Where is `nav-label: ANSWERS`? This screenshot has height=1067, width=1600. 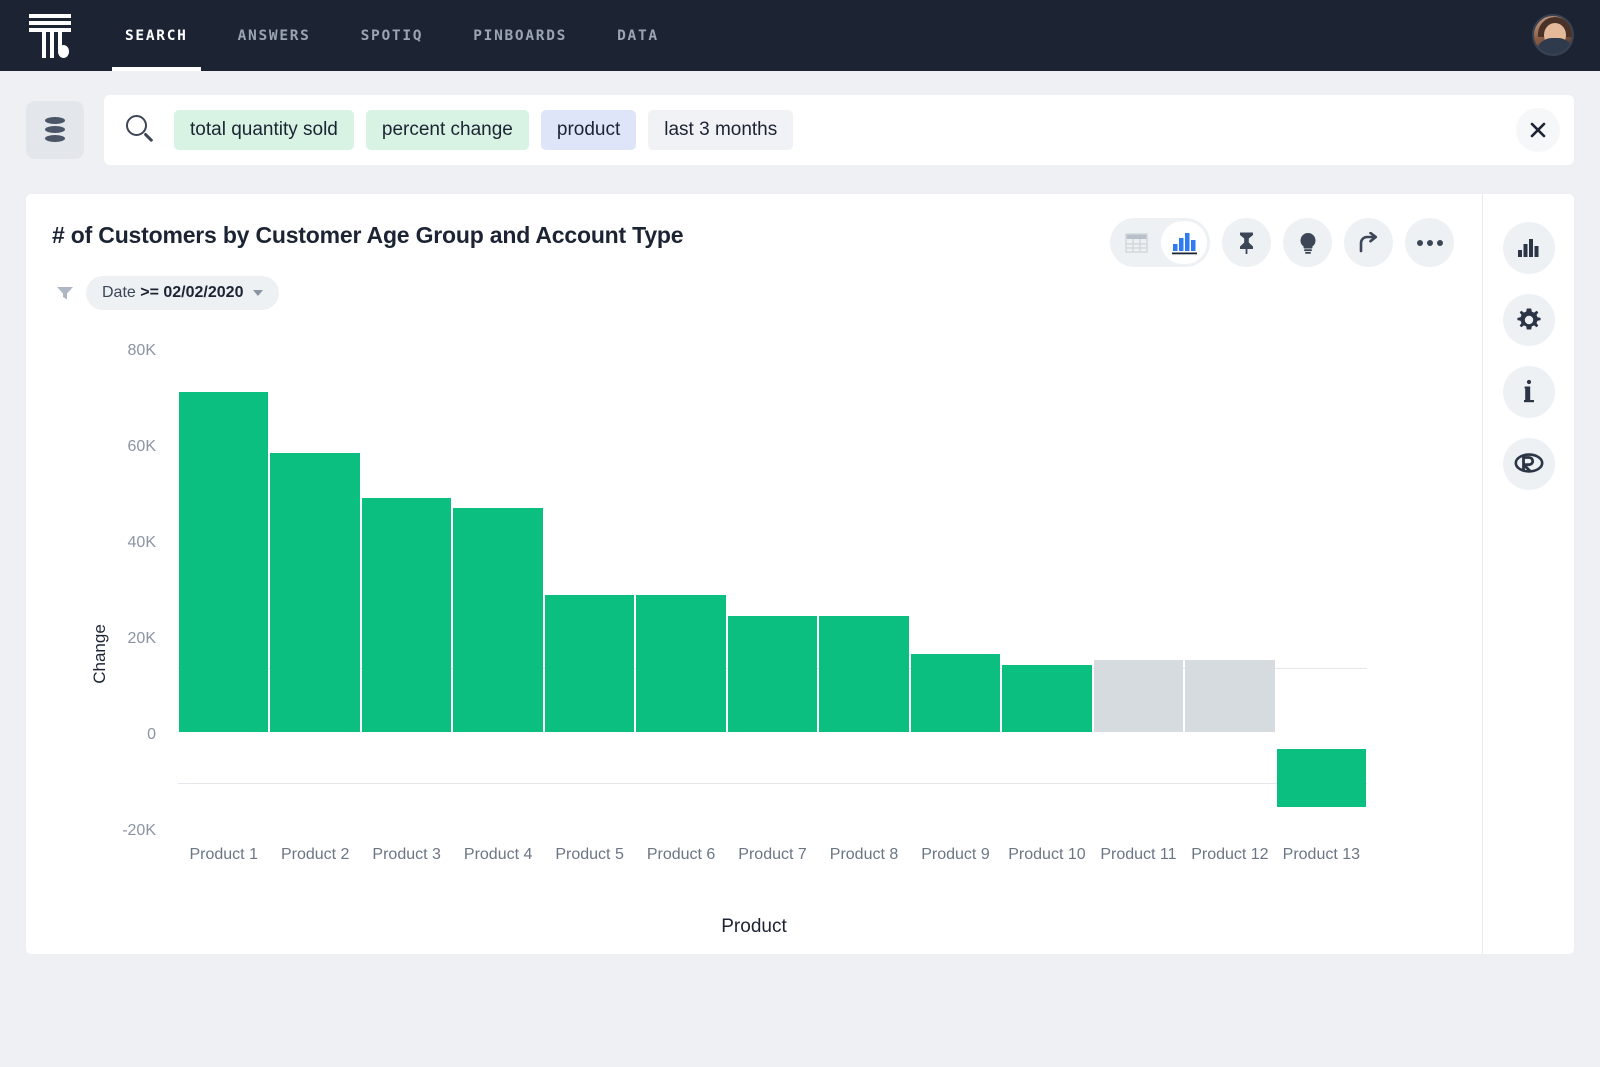
nav-label: ANSWERS is located at coordinates (274, 35).